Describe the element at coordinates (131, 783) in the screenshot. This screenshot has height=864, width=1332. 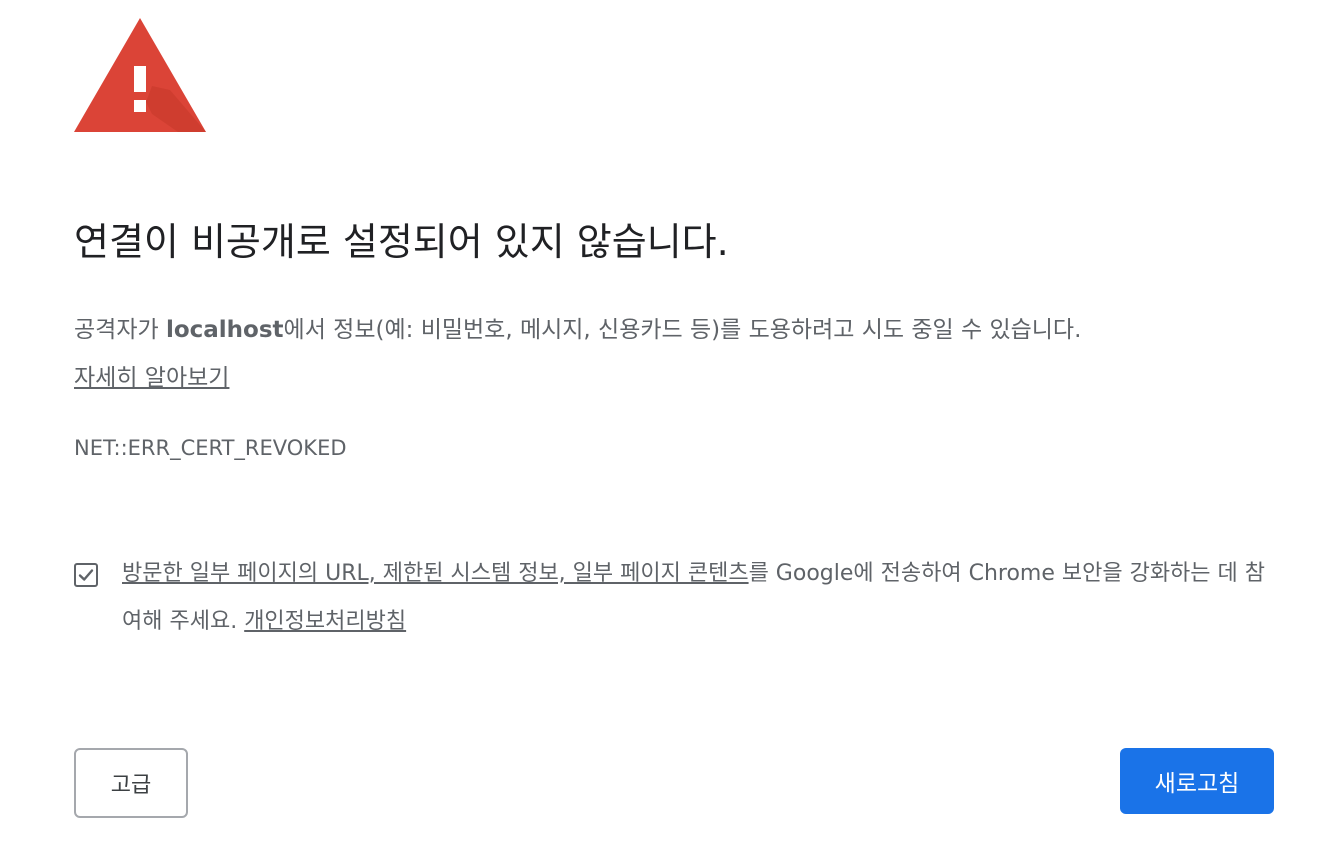
I see `advanced-button: 고급` at that location.